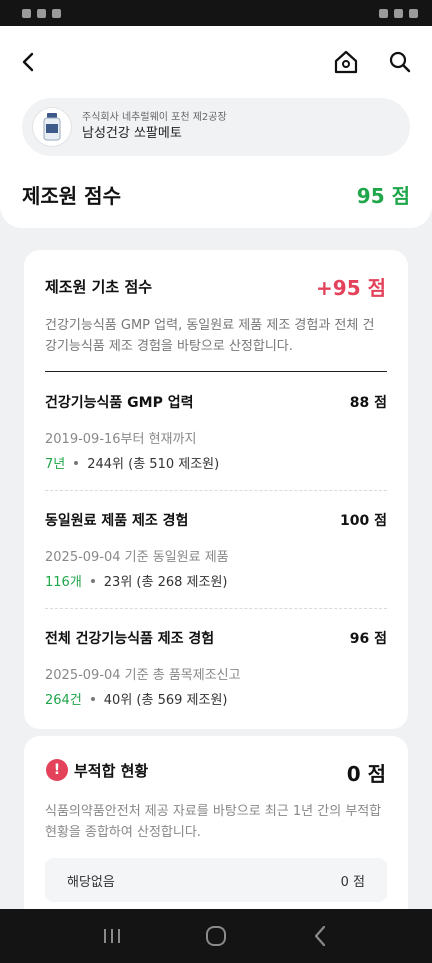  I want to click on warning-icon: !, so click(57, 770).